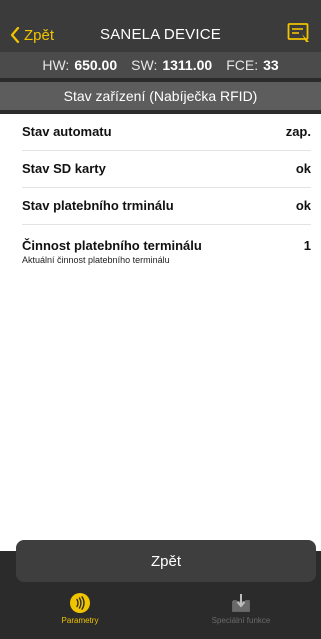 The width and height of the screenshot is (321, 639). Describe the element at coordinates (160, 34) in the screenshot. I see `nav-title: SANELA DEVICE` at that location.